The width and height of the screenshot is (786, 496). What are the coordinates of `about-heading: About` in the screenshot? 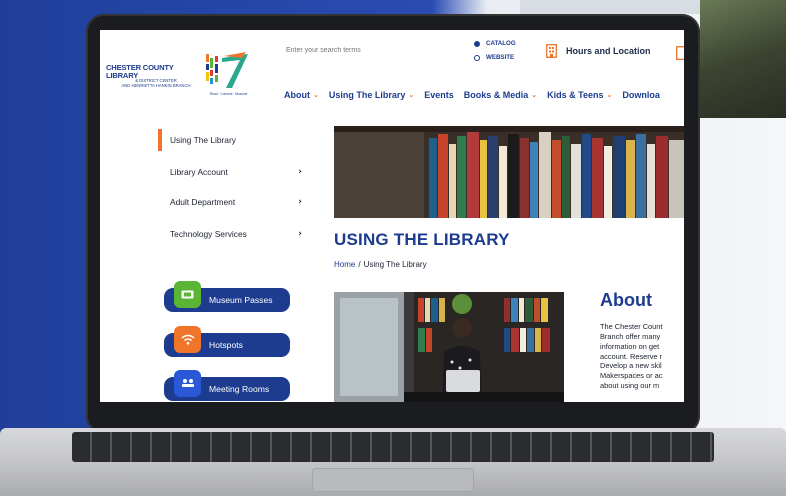 It's located at (626, 300).